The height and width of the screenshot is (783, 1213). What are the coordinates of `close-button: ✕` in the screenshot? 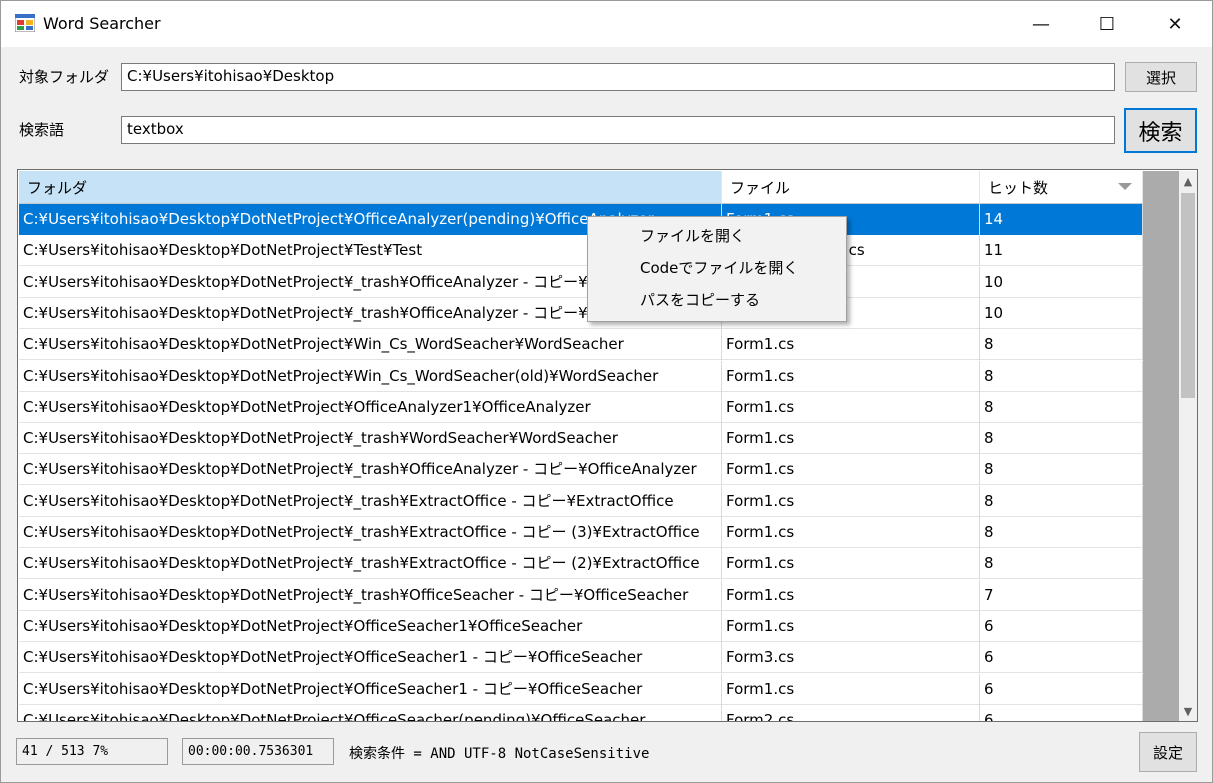 It's located at (1175, 24).